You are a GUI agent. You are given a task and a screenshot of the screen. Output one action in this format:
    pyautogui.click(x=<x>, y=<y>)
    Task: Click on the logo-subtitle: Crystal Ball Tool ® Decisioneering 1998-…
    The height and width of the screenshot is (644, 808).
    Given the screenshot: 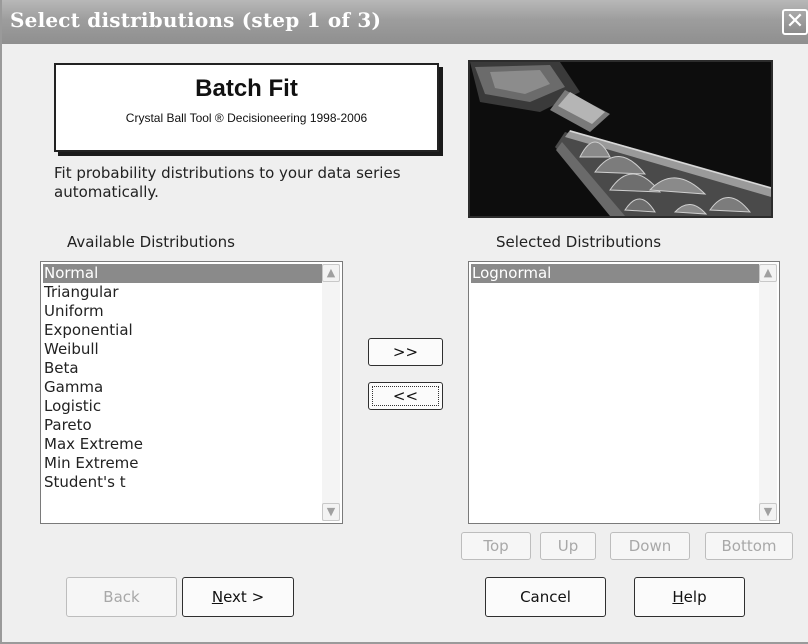 What is the action you would take?
    pyautogui.click(x=246, y=118)
    